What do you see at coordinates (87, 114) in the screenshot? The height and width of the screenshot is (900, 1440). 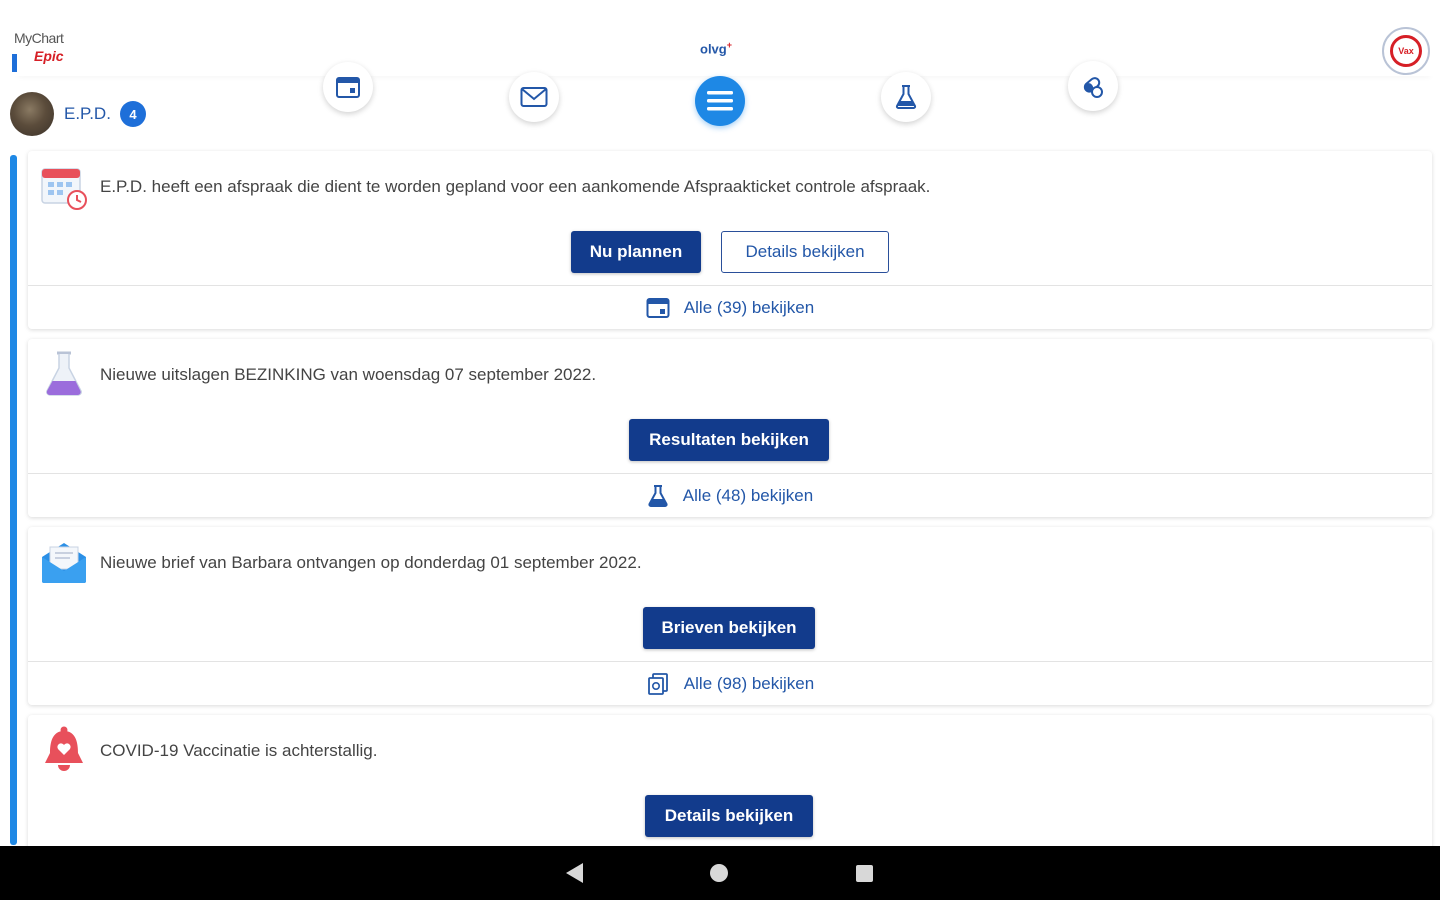 I see `patient-name: E.P.D.` at bounding box center [87, 114].